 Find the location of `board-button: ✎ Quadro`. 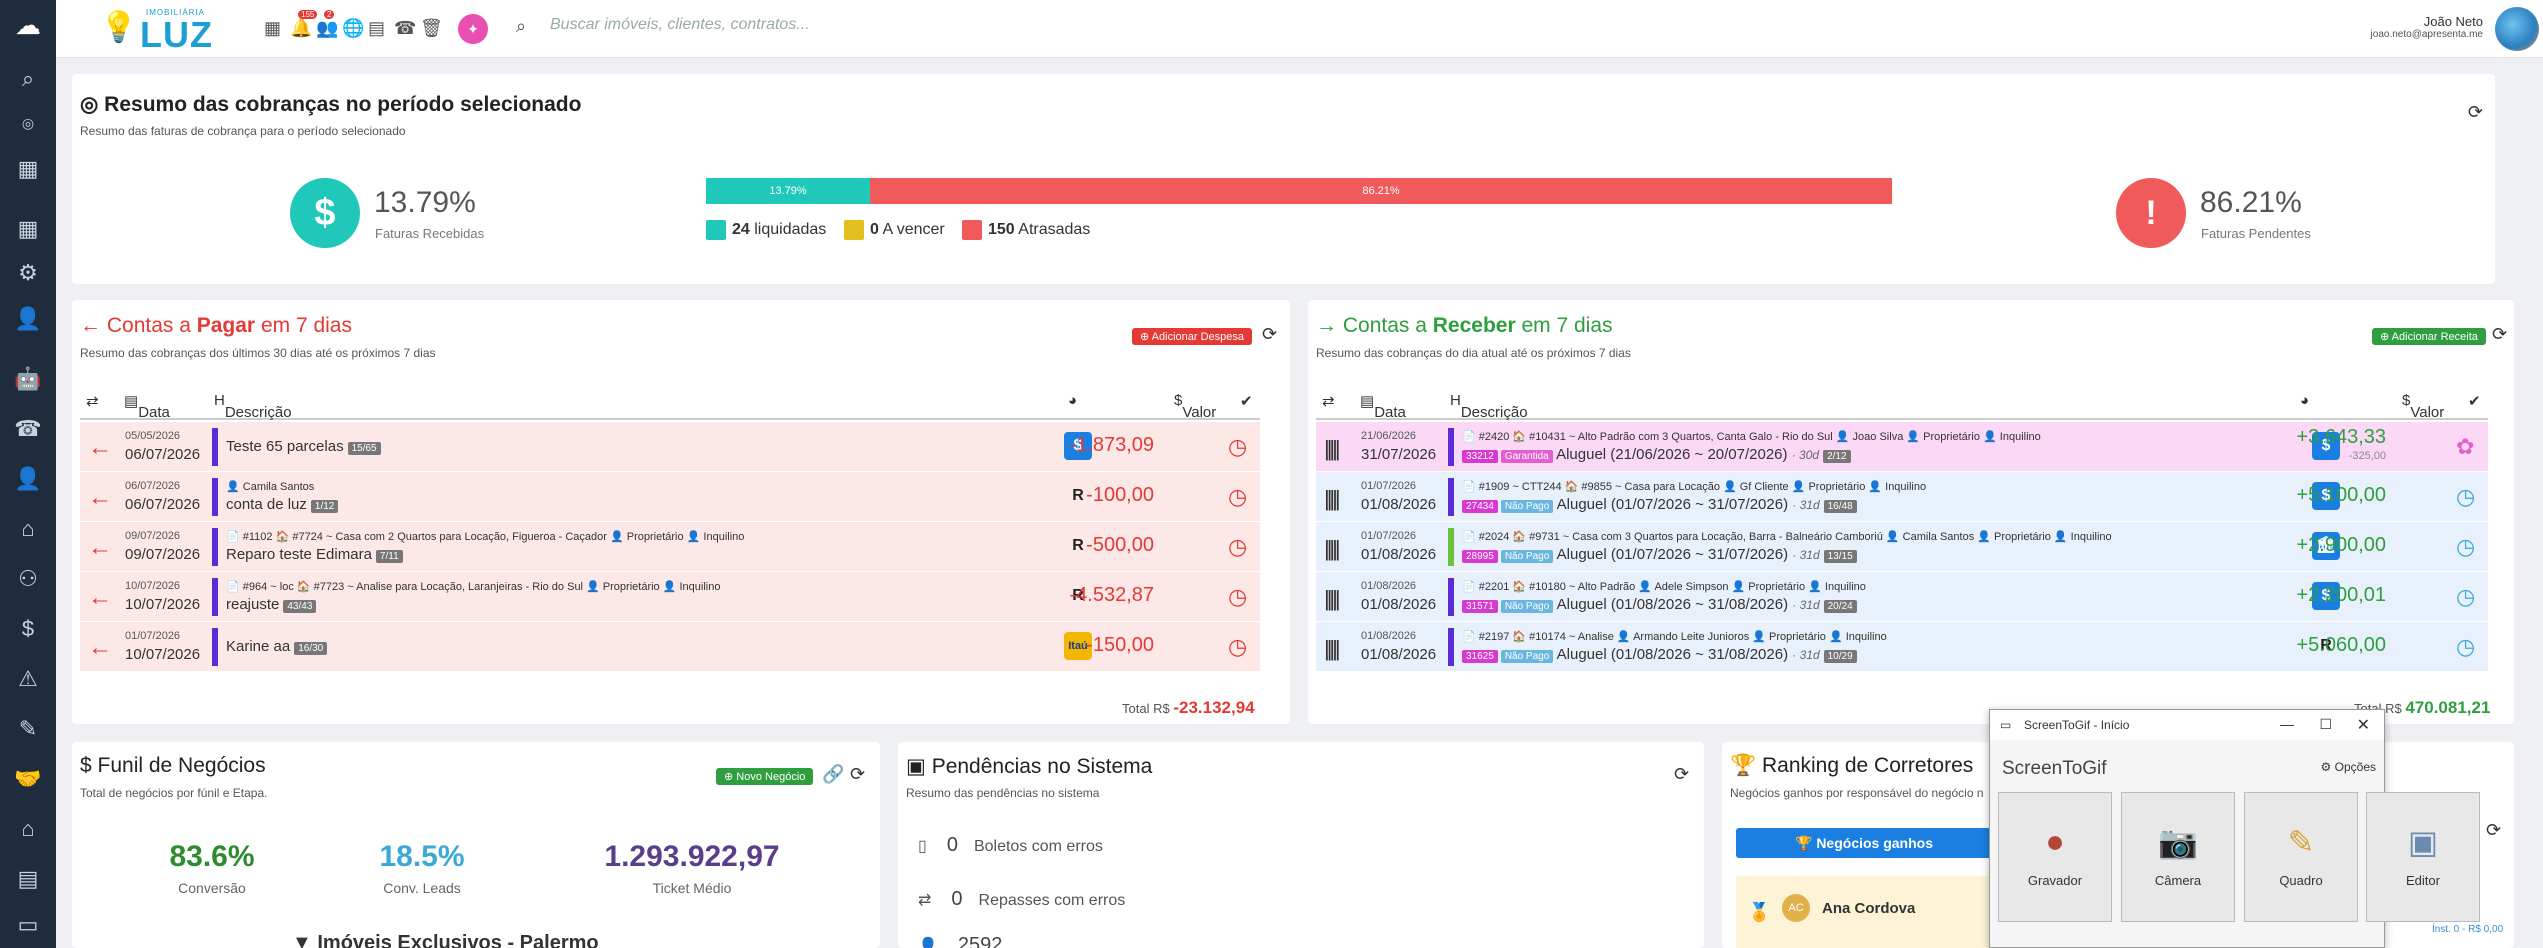

board-button: ✎ Quadro is located at coordinates (2301, 857).